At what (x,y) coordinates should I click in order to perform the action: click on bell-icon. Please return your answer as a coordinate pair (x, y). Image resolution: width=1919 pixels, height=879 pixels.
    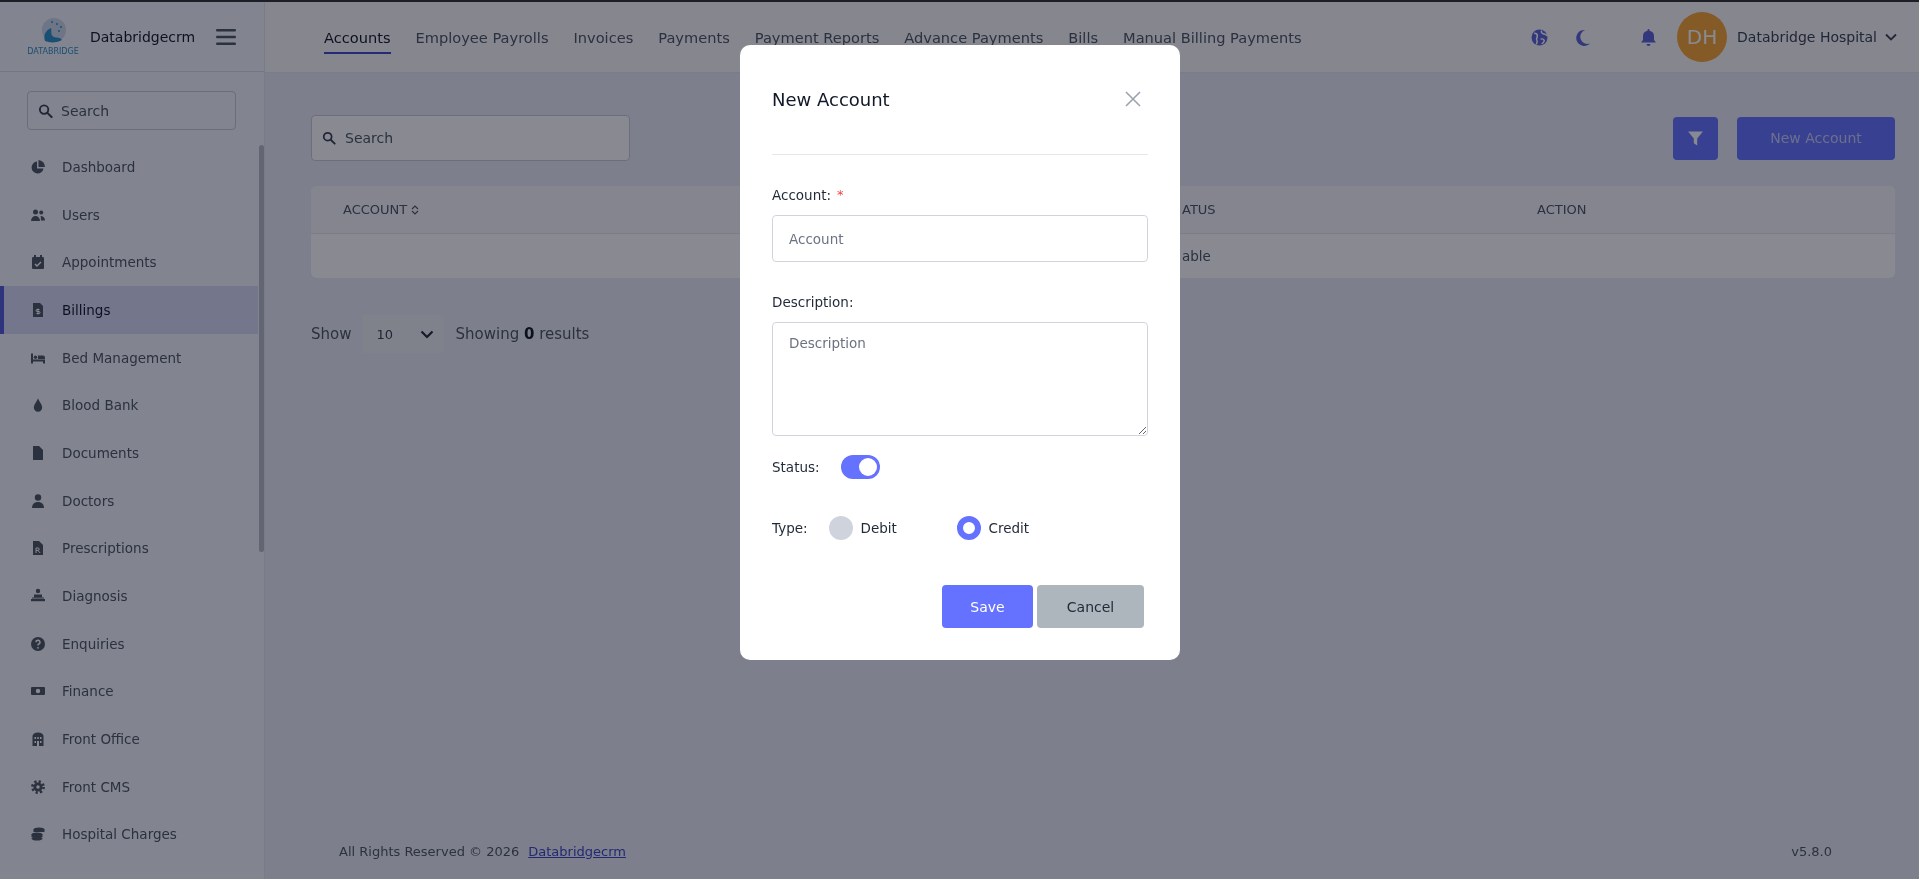
    Looking at the image, I should click on (1649, 37).